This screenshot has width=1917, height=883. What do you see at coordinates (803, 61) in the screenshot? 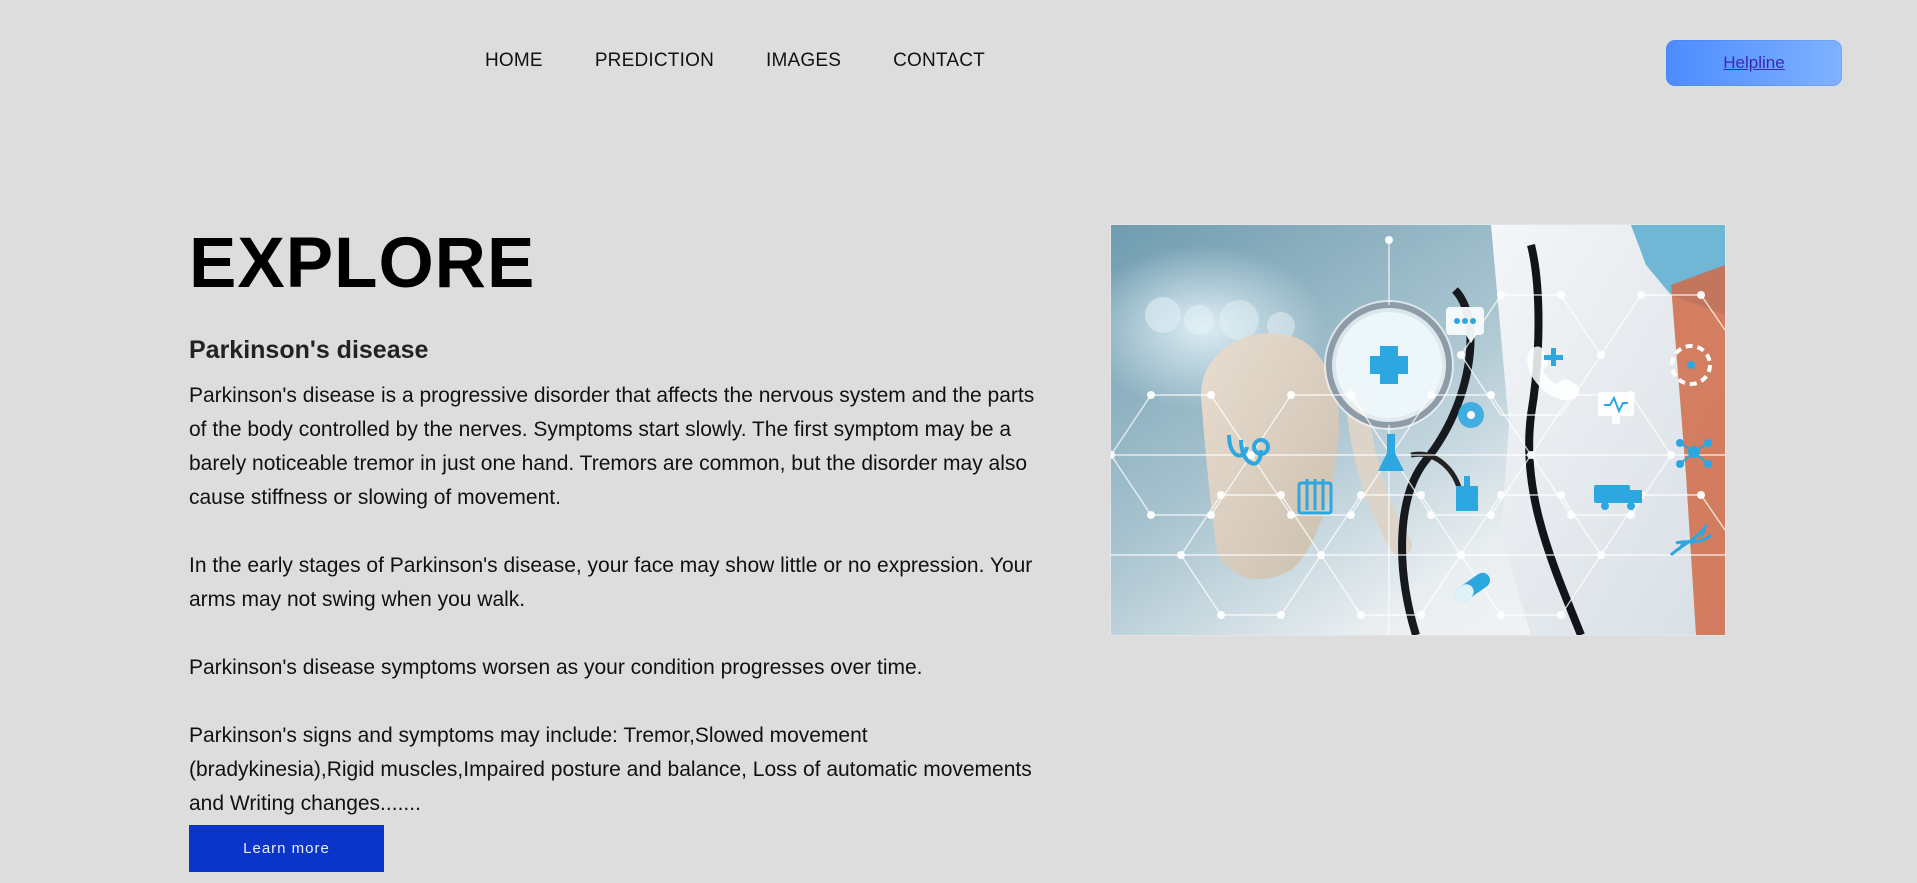
I see `nav-images-link: IMAGES` at bounding box center [803, 61].